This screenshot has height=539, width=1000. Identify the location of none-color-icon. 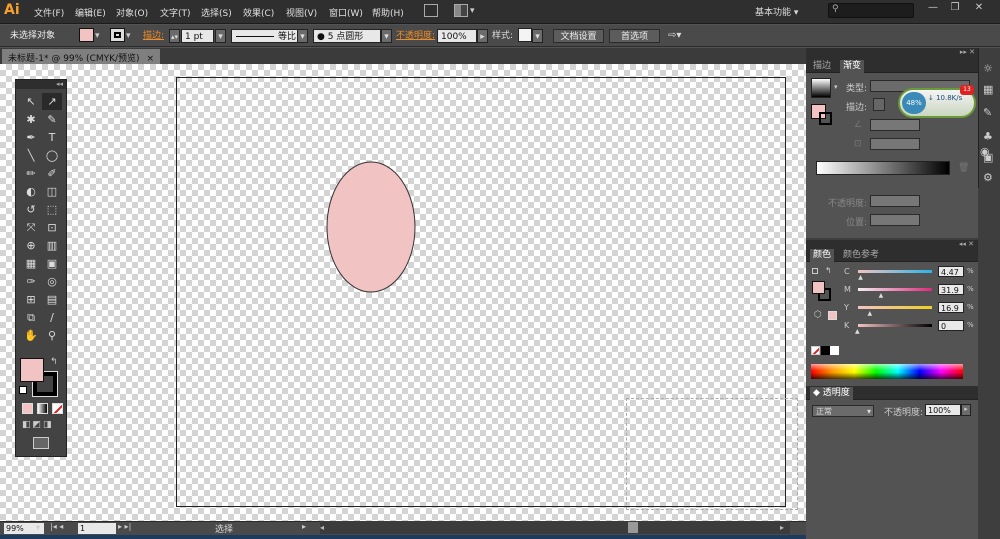
(815, 350).